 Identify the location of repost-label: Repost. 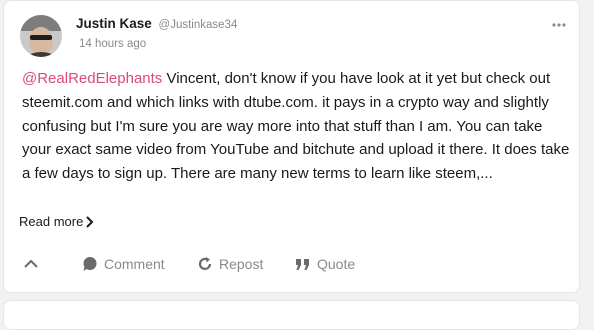
(241, 264).